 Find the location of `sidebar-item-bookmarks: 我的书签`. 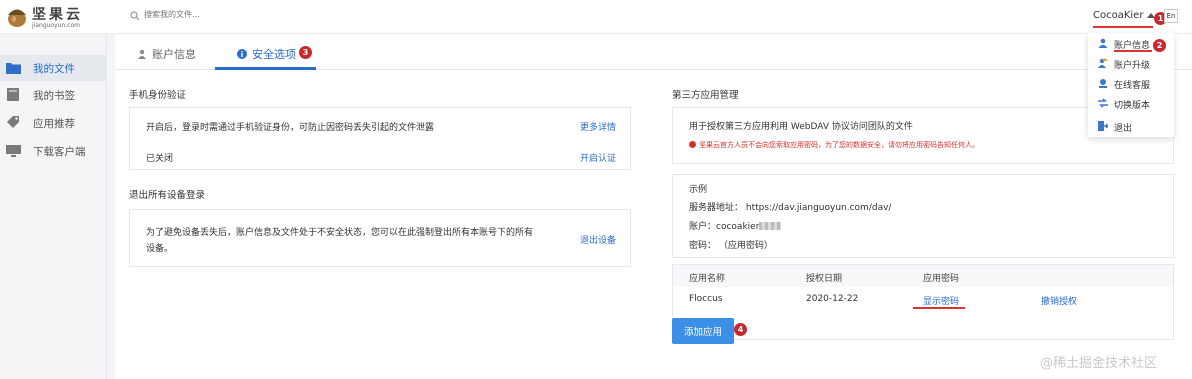

sidebar-item-bookmarks: 我的书签 is located at coordinates (53, 95).